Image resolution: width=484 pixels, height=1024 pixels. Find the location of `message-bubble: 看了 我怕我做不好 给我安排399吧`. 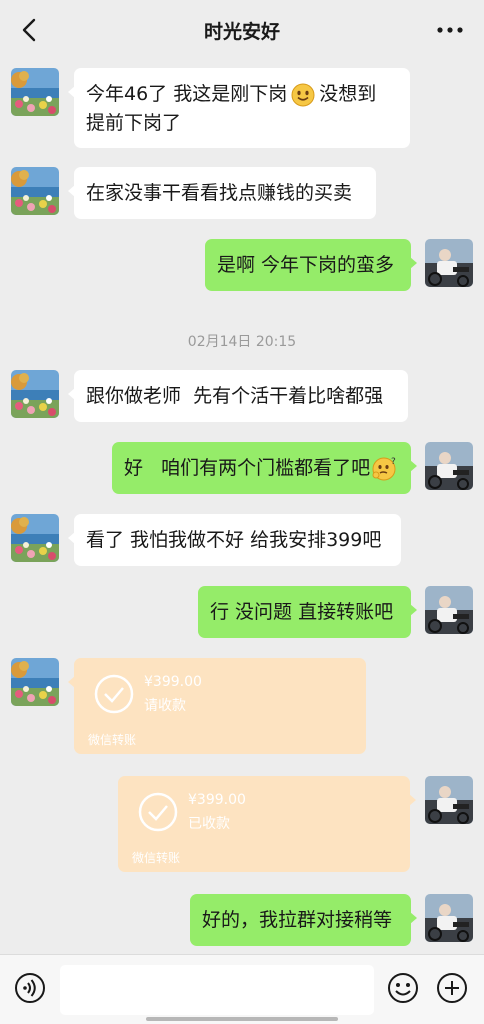

message-bubble: 看了 我怕我做不好 给我安排399吧 is located at coordinates (234, 540).